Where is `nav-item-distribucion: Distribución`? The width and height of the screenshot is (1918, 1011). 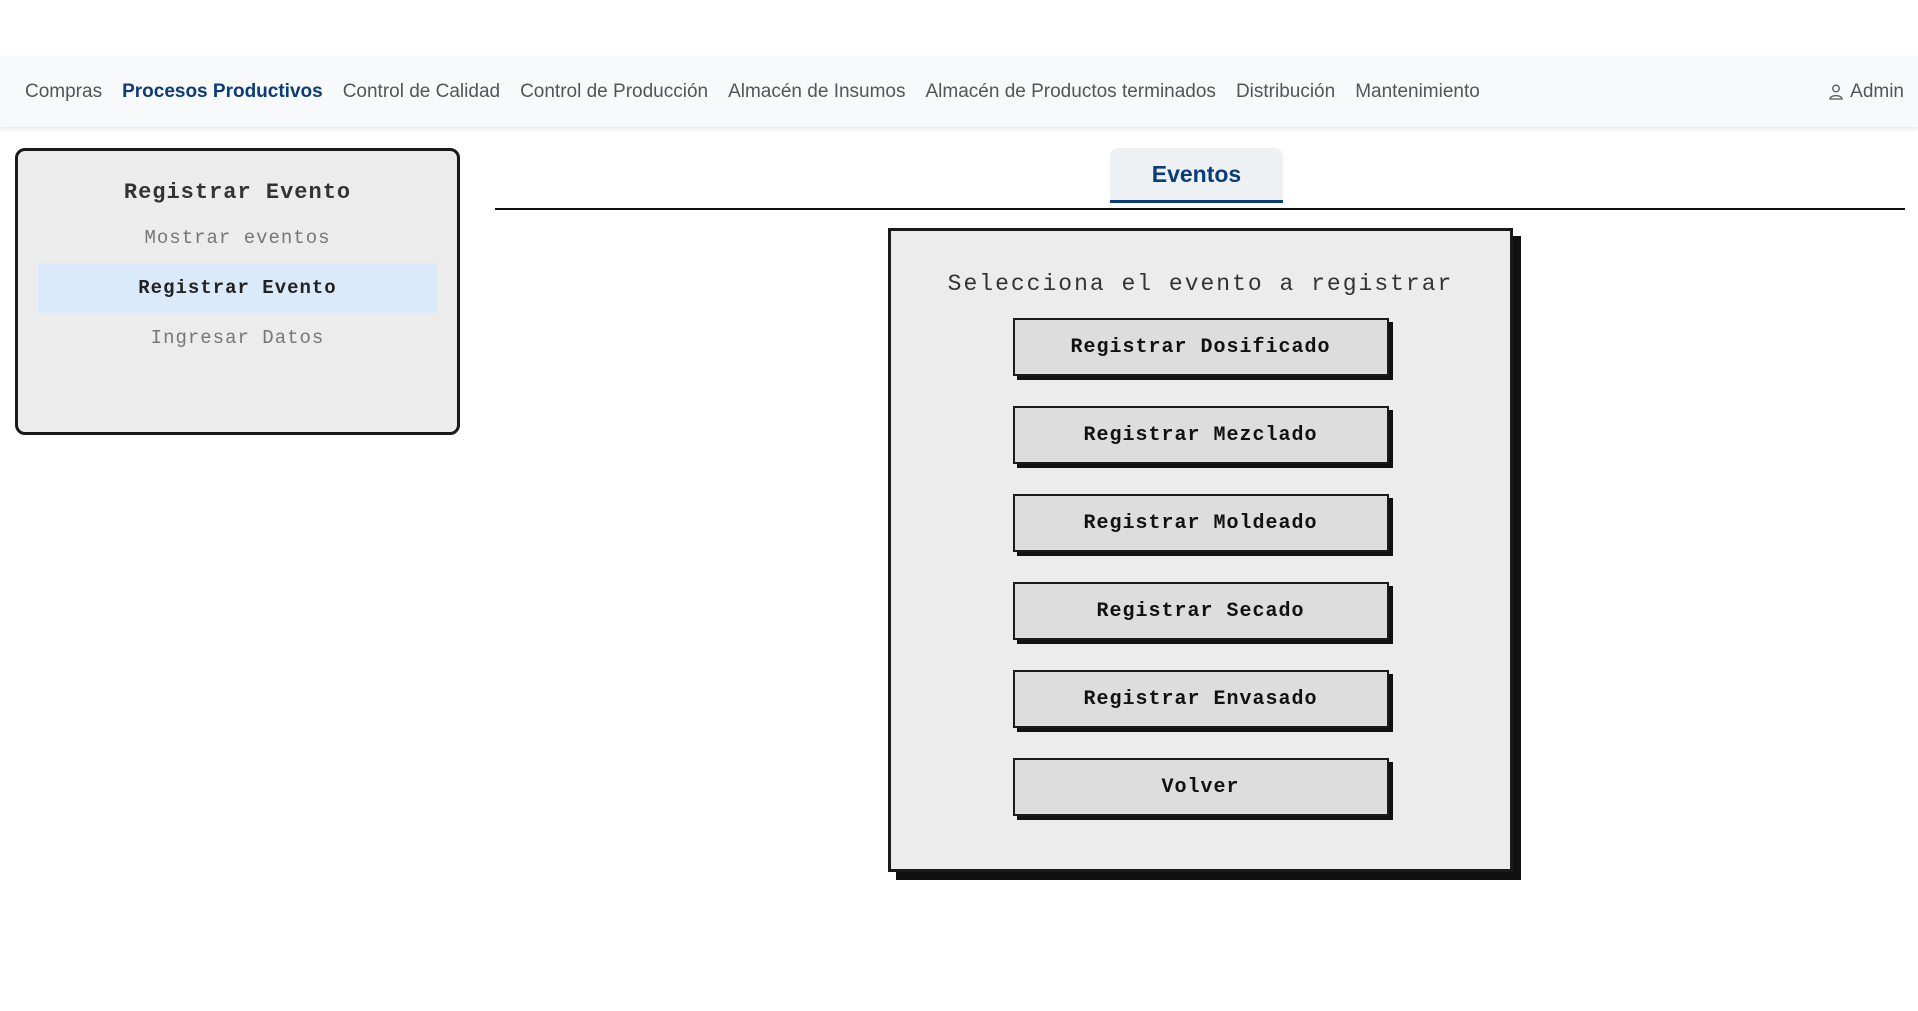
nav-item-distribucion: Distribución is located at coordinates (1285, 92).